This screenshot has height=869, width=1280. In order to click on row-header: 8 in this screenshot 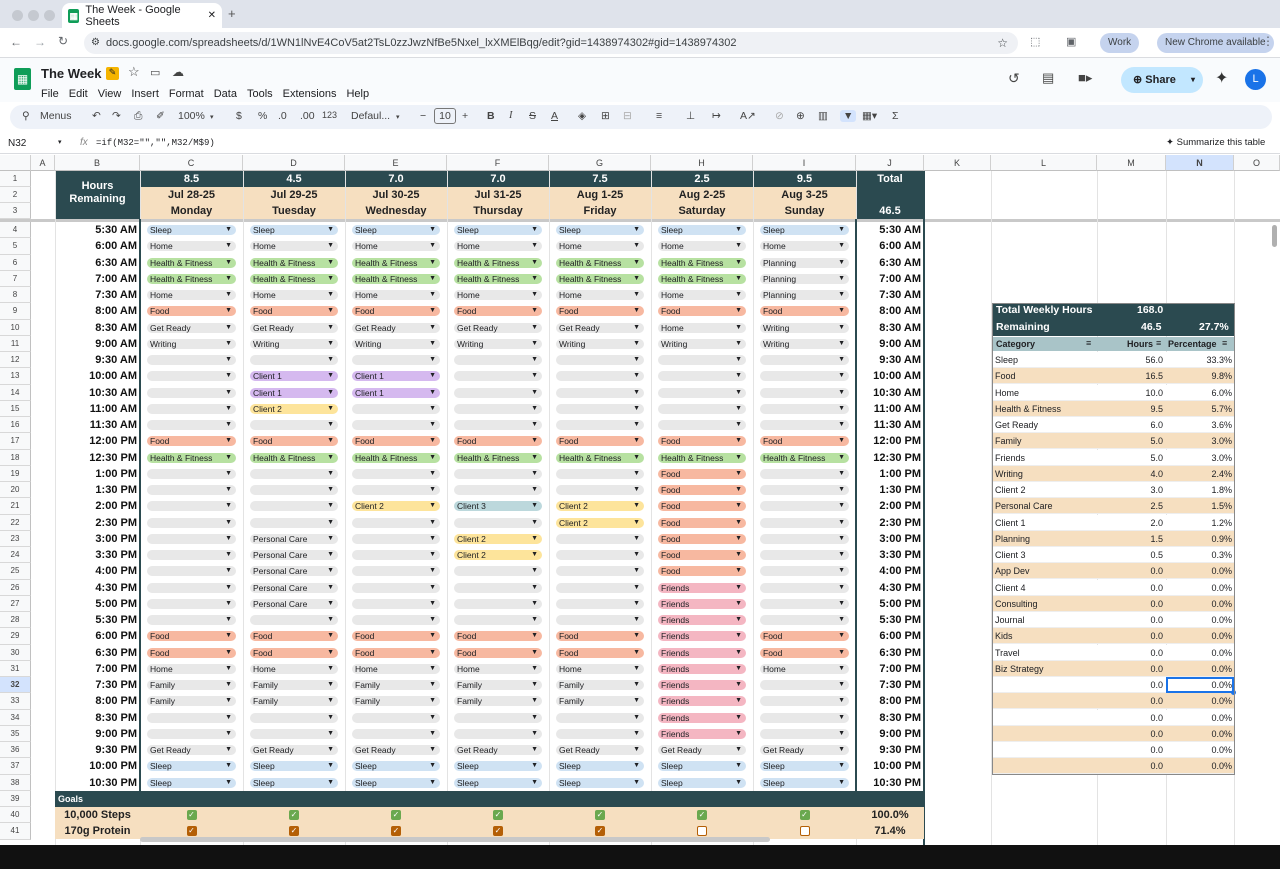, I will do `click(15, 295)`.